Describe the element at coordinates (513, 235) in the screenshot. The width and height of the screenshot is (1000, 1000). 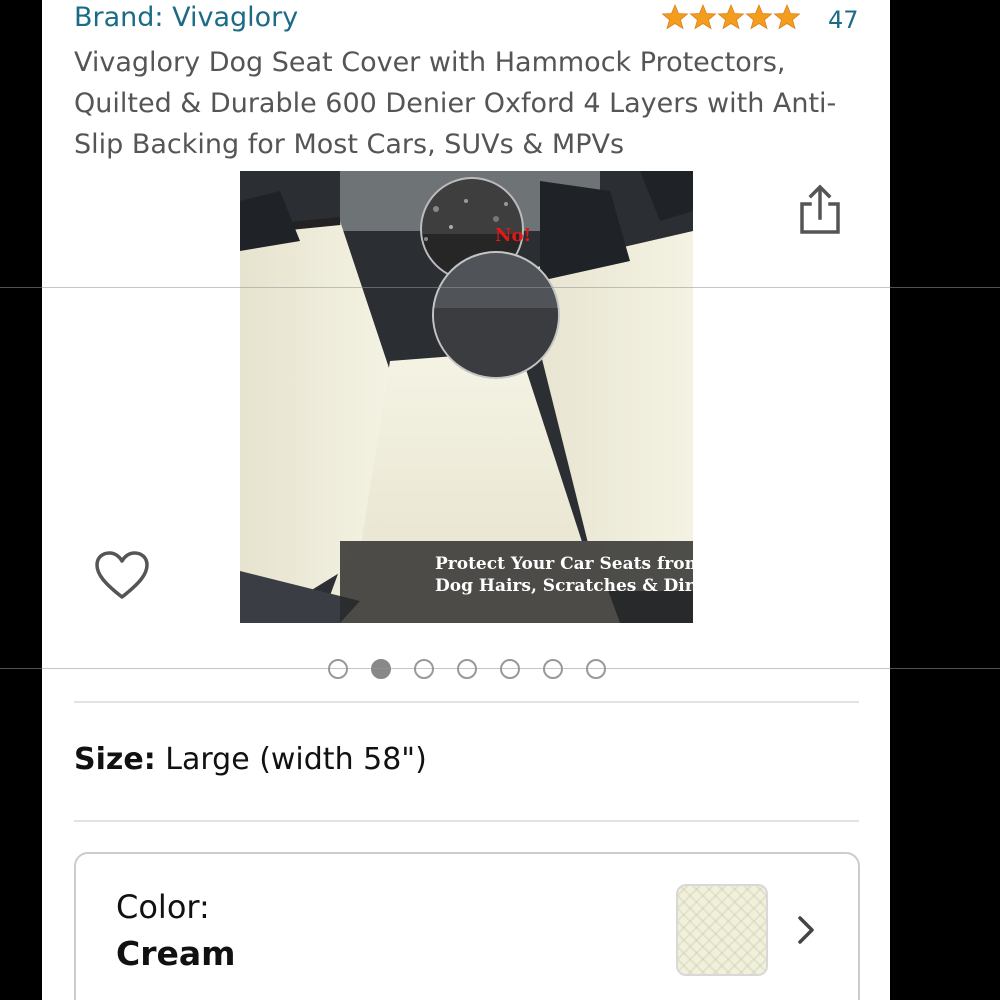
I see `no-badge: No!` at that location.